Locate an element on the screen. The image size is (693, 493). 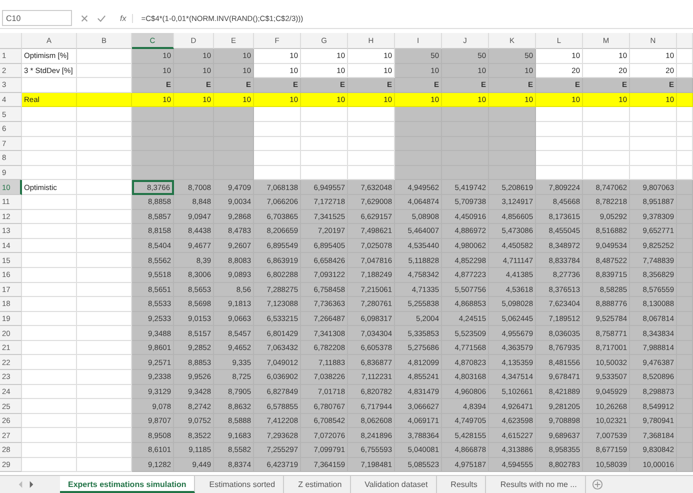
sheet-tab: Z estimation is located at coordinates (320, 484).